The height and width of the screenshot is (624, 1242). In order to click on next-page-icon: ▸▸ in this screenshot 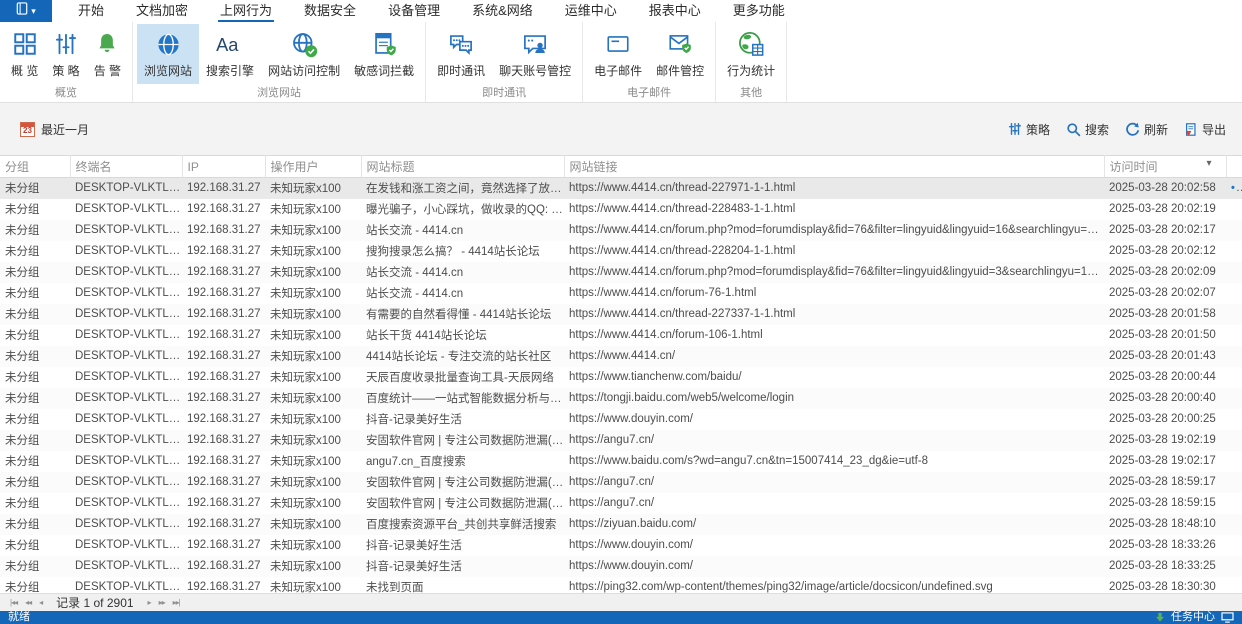, I will do `click(162, 602)`.